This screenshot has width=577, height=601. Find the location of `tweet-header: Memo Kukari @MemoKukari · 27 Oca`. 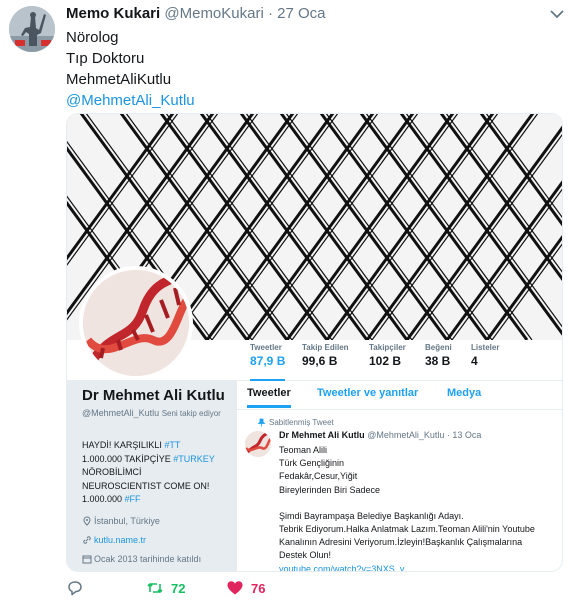

tweet-header: Memo Kukari @MemoKukari · 27 Oca is located at coordinates (196, 14).